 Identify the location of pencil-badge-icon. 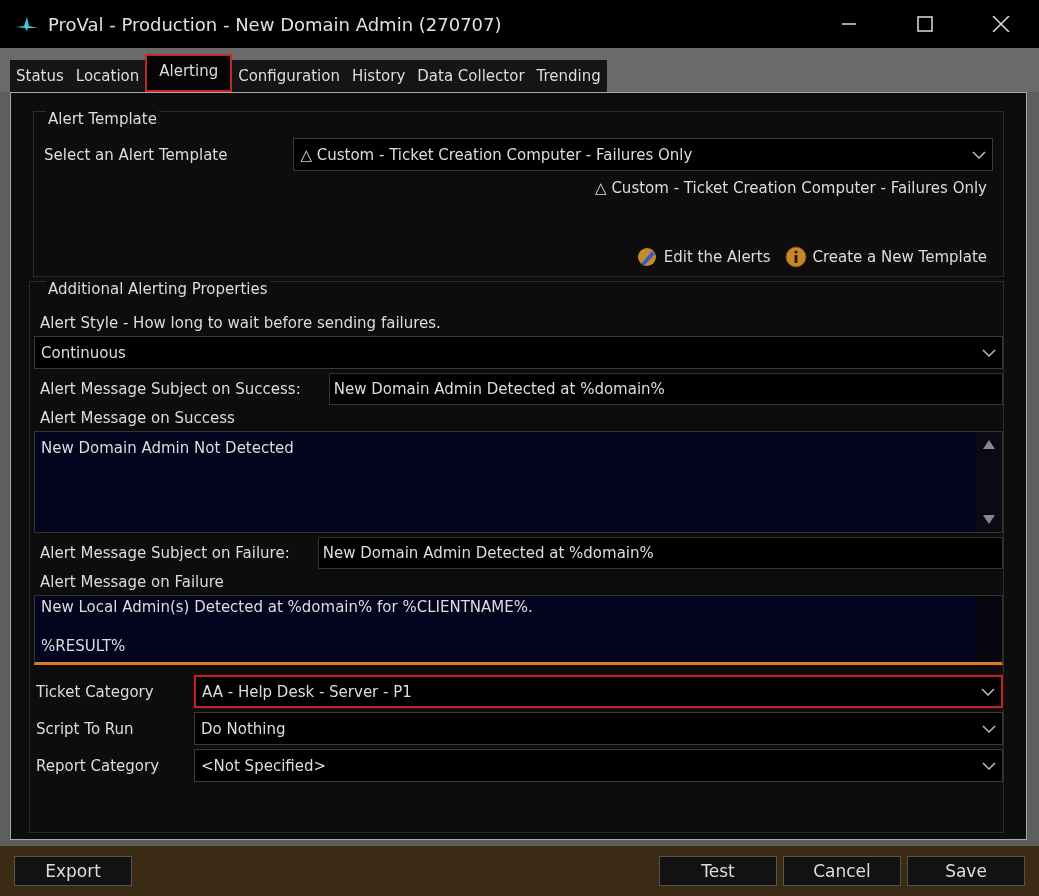
(646, 257).